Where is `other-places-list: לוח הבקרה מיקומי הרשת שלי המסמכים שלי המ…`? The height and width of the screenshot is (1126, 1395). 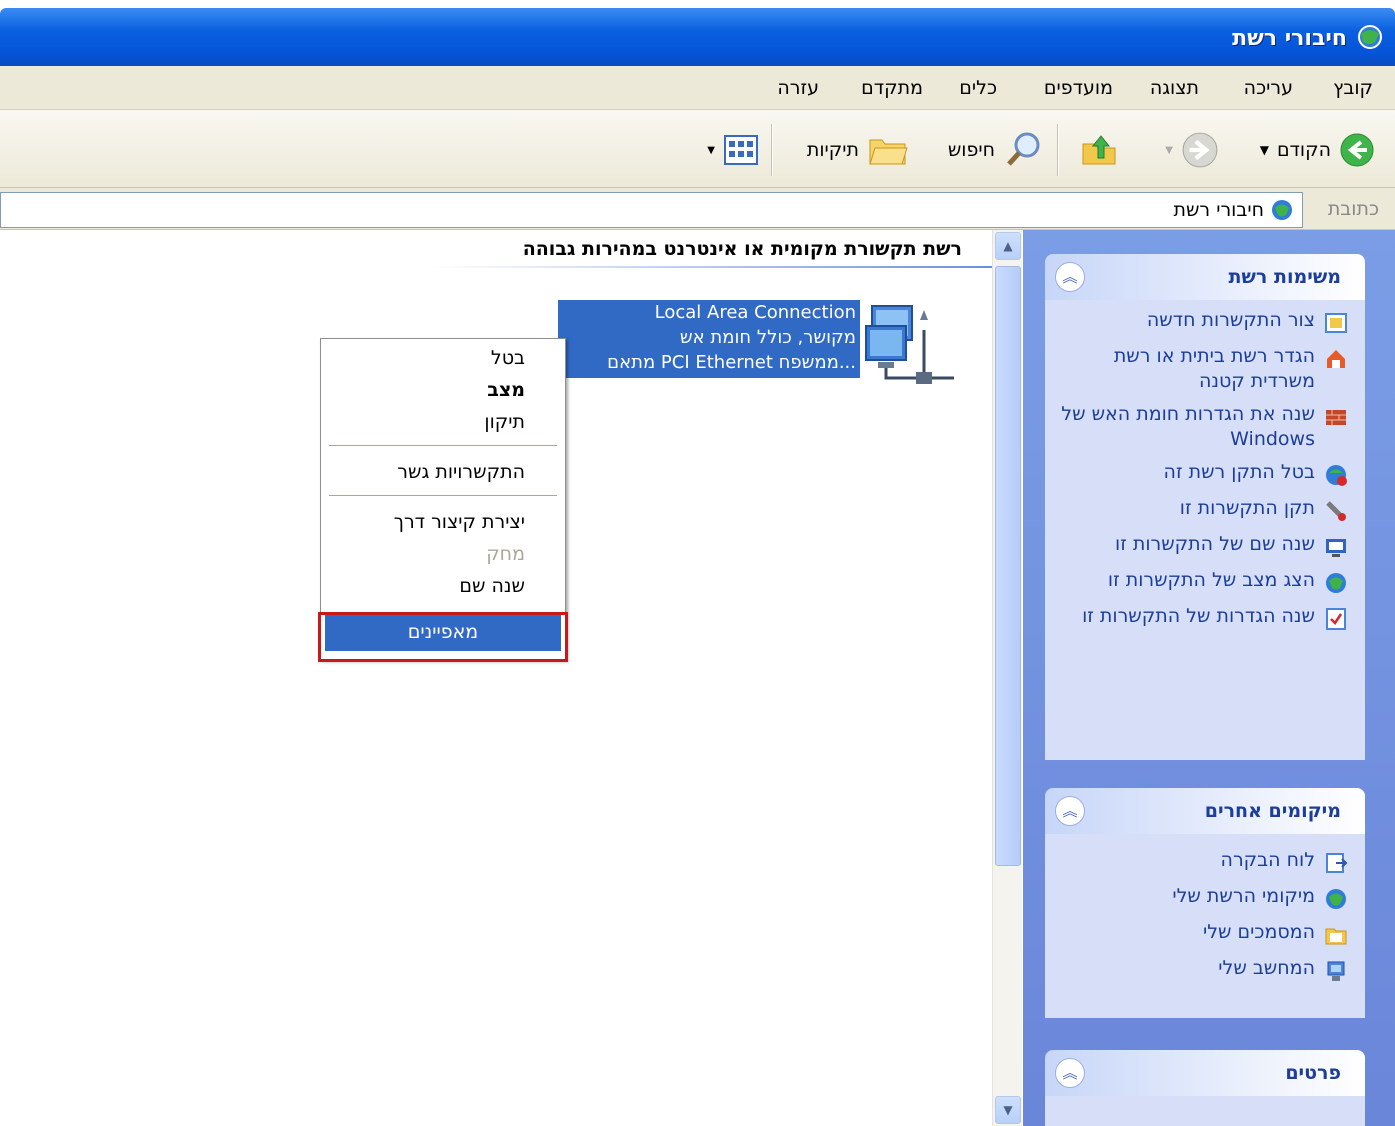
other-places-list: לוח הבקרה מיקומי הרשת שלי המסמכים שלי המ… is located at coordinates (1205, 926).